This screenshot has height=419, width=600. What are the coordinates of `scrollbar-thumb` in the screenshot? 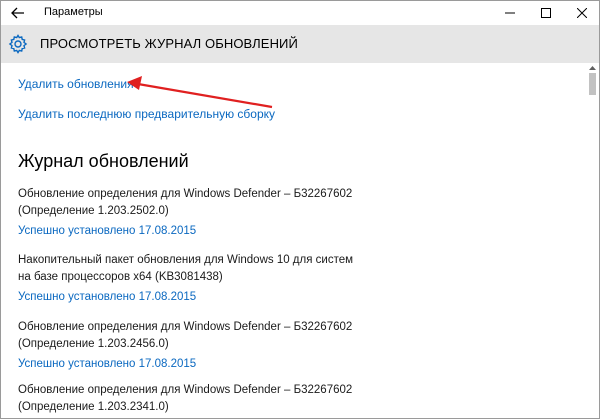 It's located at (592, 84).